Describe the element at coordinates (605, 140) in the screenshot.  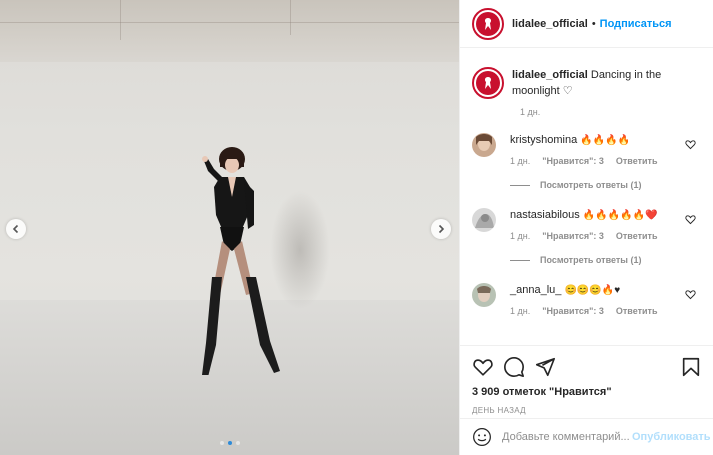
I see `comment-text: 🔥🔥🔥🔥` at that location.